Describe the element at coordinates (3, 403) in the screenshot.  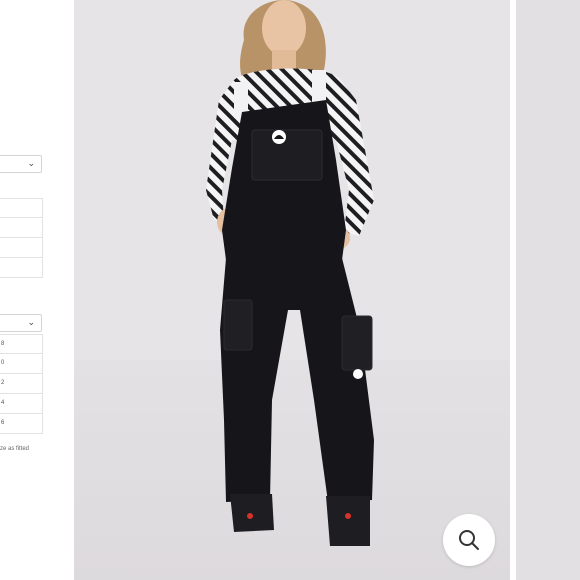
I see `option-value: 4` at that location.